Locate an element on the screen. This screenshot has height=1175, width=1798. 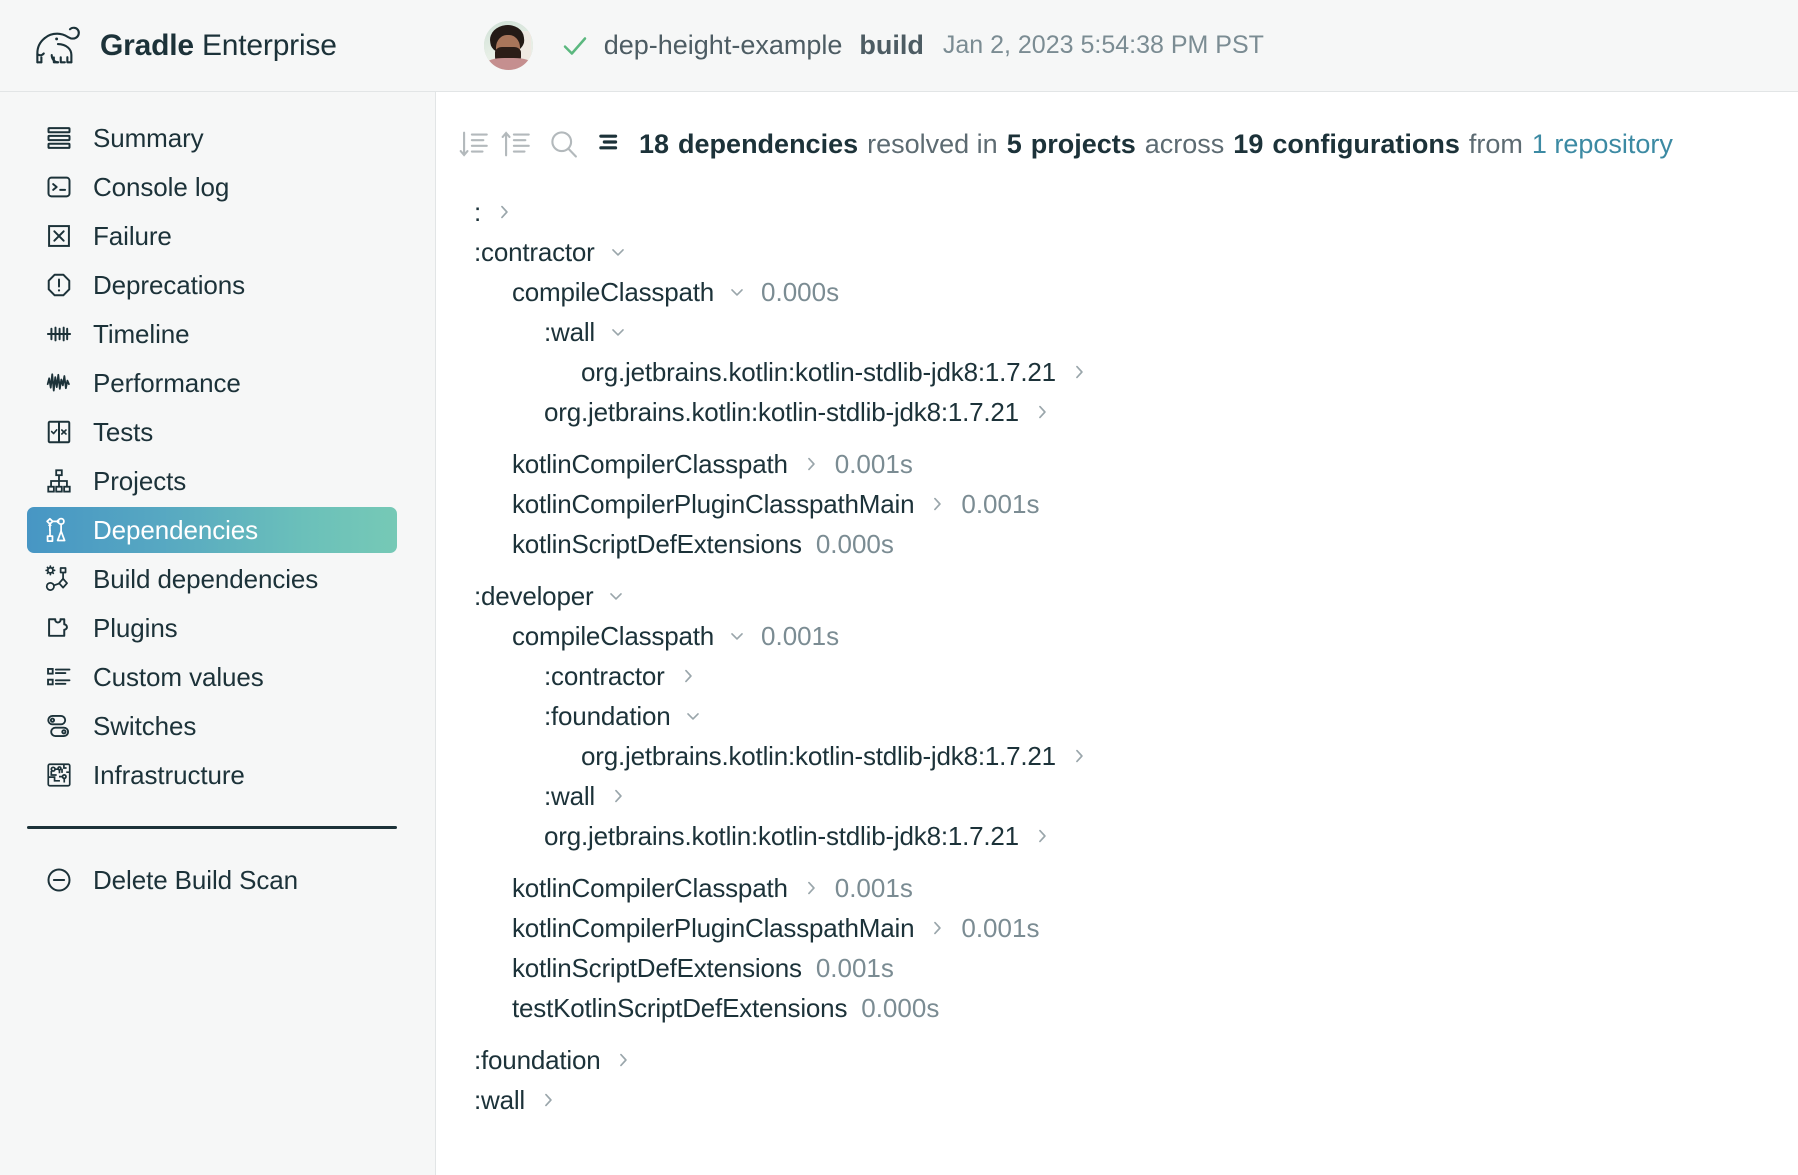
tree-row: kotlinScriptDefExtensions 0.001s is located at coordinates (1117, 968).